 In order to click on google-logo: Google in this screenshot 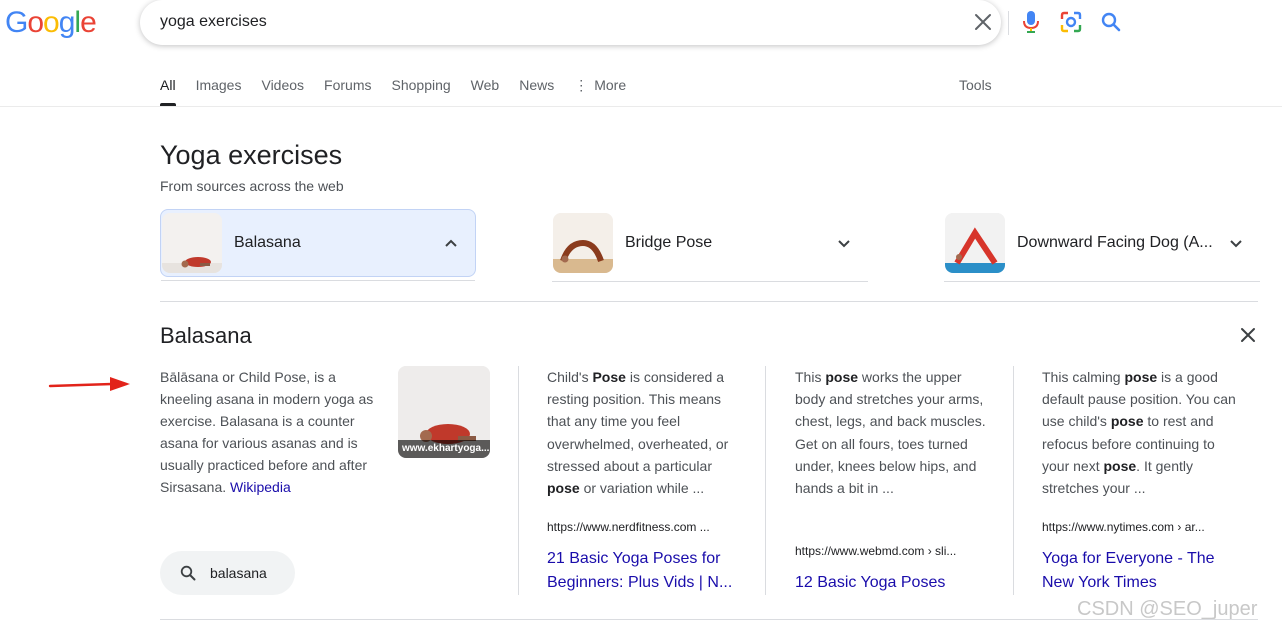, I will do `click(51, 23)`.